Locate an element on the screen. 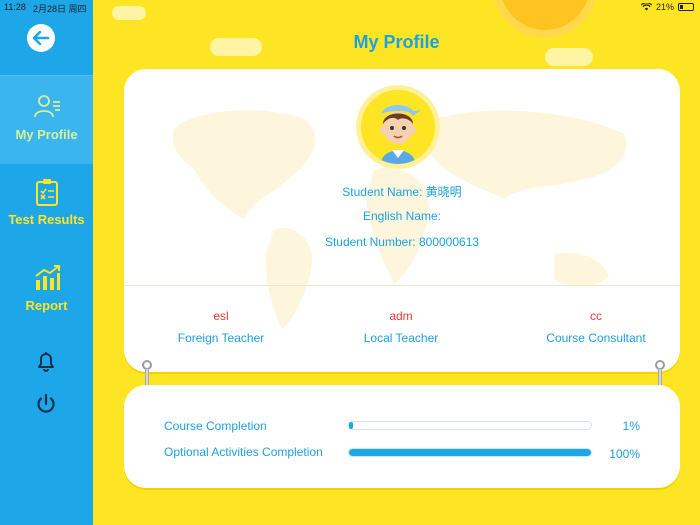 The height and width of the screenshot is (525, 700). sidebar-item-label: Test Results is located at coordinates (46, 219).